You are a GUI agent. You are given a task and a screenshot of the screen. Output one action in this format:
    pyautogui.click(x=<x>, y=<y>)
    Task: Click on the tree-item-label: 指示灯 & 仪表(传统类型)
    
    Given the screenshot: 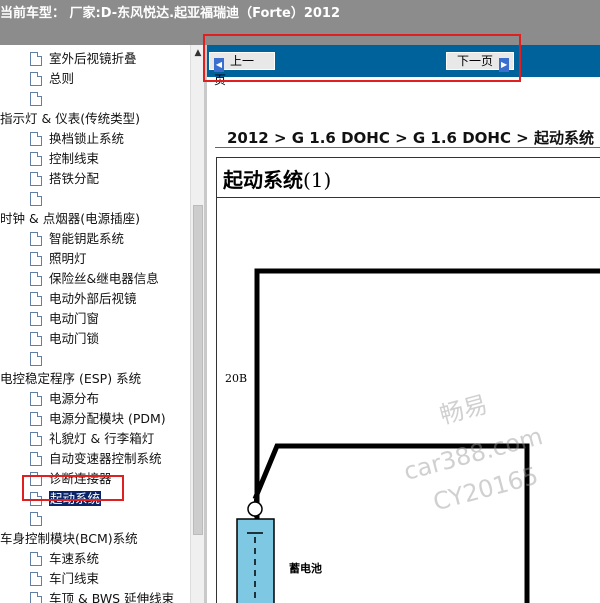 What is the action you would take?
    pyautogui.click(x=70, y=118)
    